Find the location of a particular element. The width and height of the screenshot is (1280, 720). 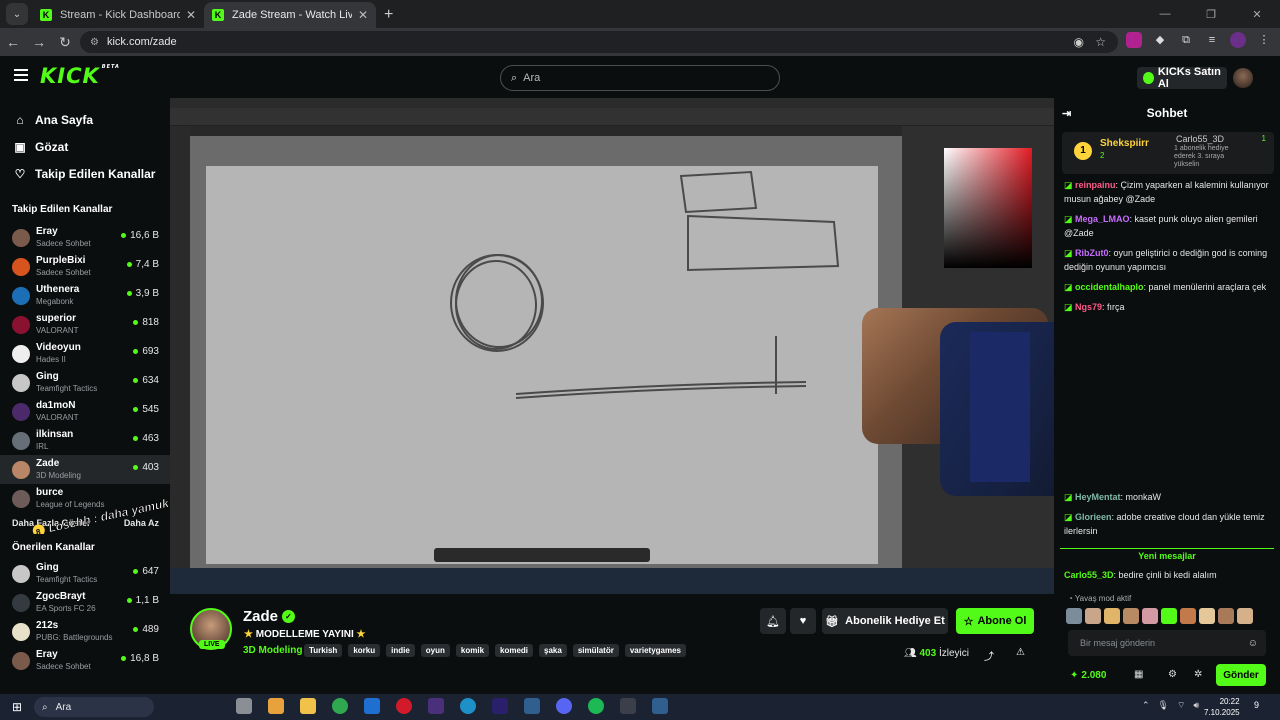

gift-sub-button: 🎁︎ Abonelik Hediye Et is located at coordinates (885, 621).